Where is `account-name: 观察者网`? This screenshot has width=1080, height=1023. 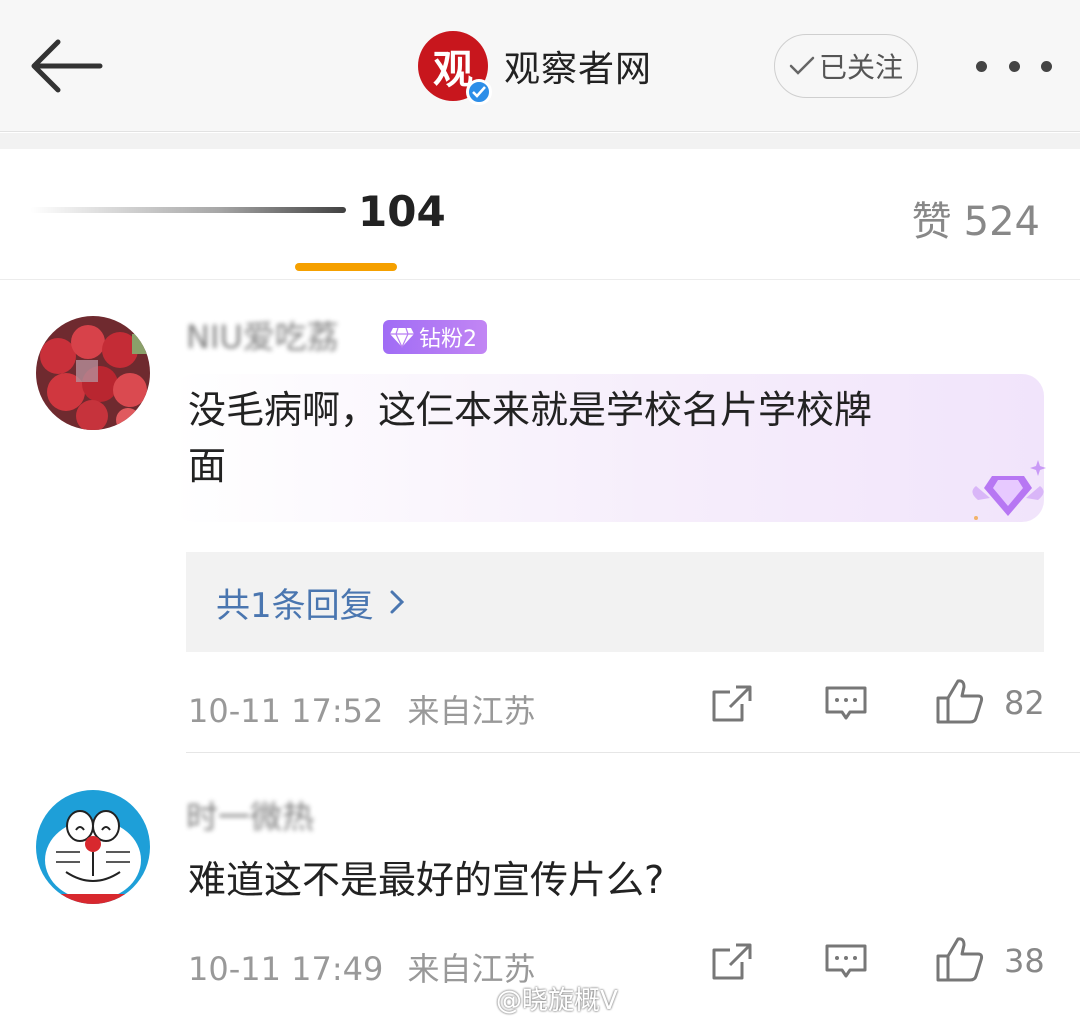 account-name: 观察者网 is located at coordinates (578, 66).